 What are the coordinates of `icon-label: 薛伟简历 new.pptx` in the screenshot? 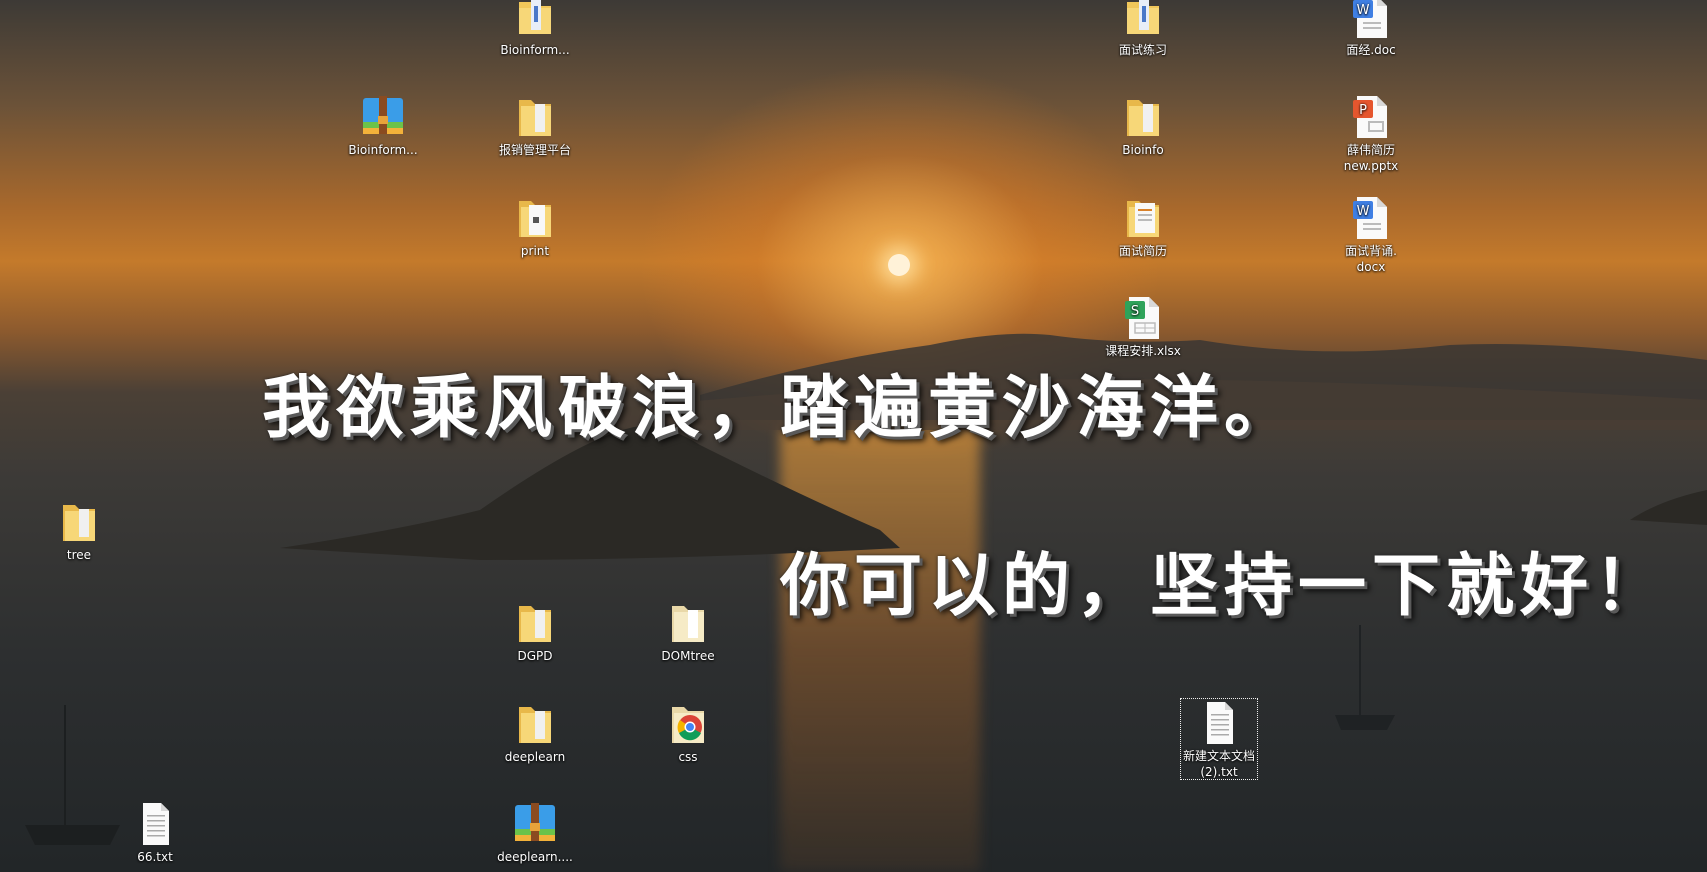 It's located at (1371, 158).